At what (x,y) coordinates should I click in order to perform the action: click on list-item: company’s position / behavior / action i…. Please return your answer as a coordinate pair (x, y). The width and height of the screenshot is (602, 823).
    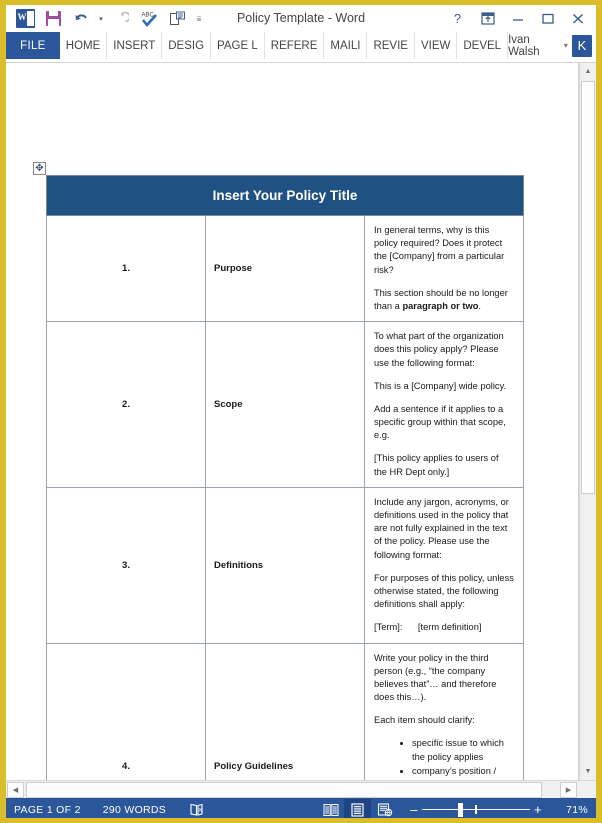
    Looking at the image, I should click on (463, 772).